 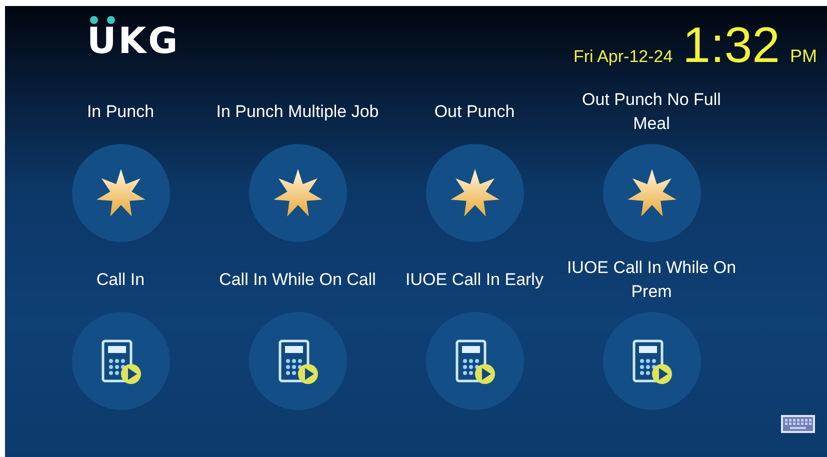 I want to click on logo-dots-icon, so click(x=103, y=20).